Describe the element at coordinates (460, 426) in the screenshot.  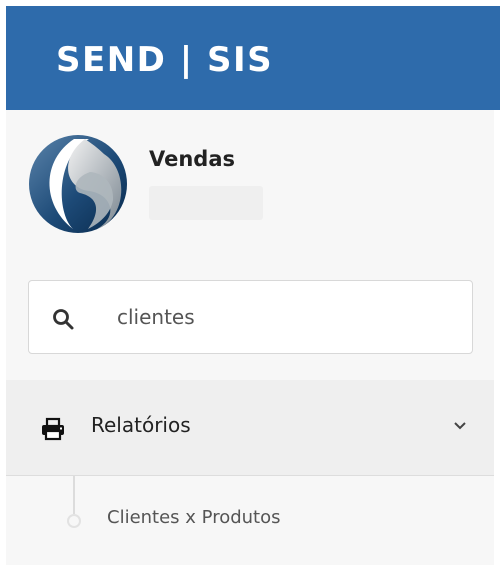
I see `chevron-down-icon` at that location.